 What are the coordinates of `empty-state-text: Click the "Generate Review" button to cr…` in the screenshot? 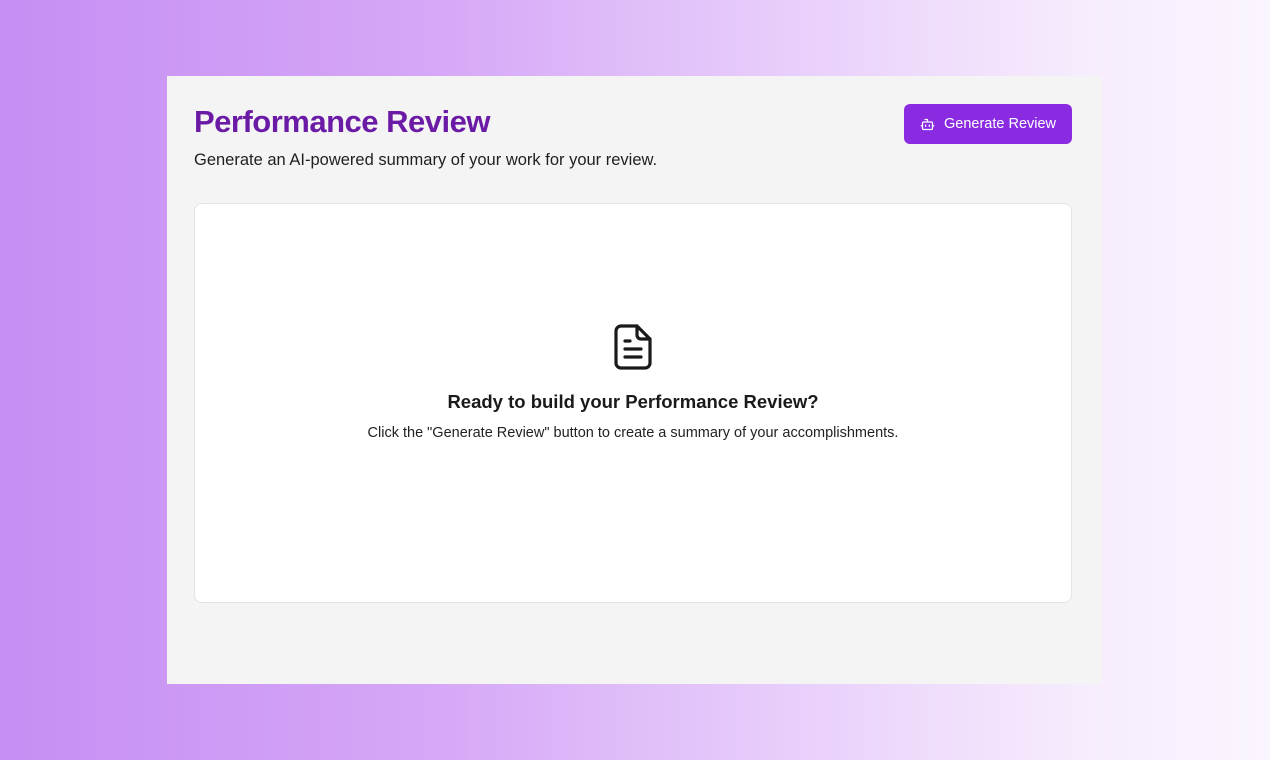 It's located at (633, 433).